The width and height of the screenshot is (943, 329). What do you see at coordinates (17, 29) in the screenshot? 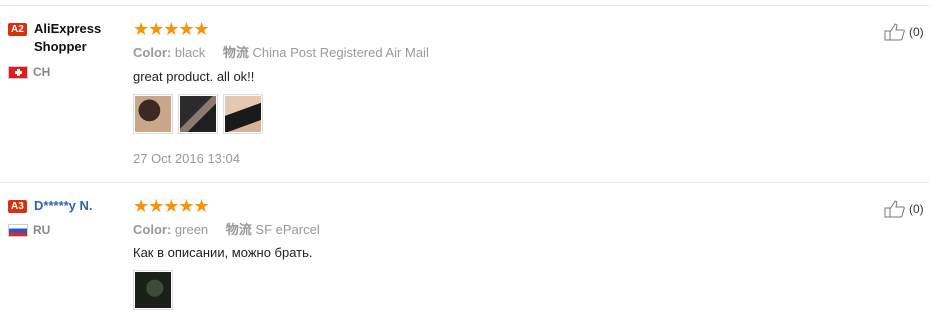
I see `buyer-level-badge: A2` at bounding box center [17, 29].